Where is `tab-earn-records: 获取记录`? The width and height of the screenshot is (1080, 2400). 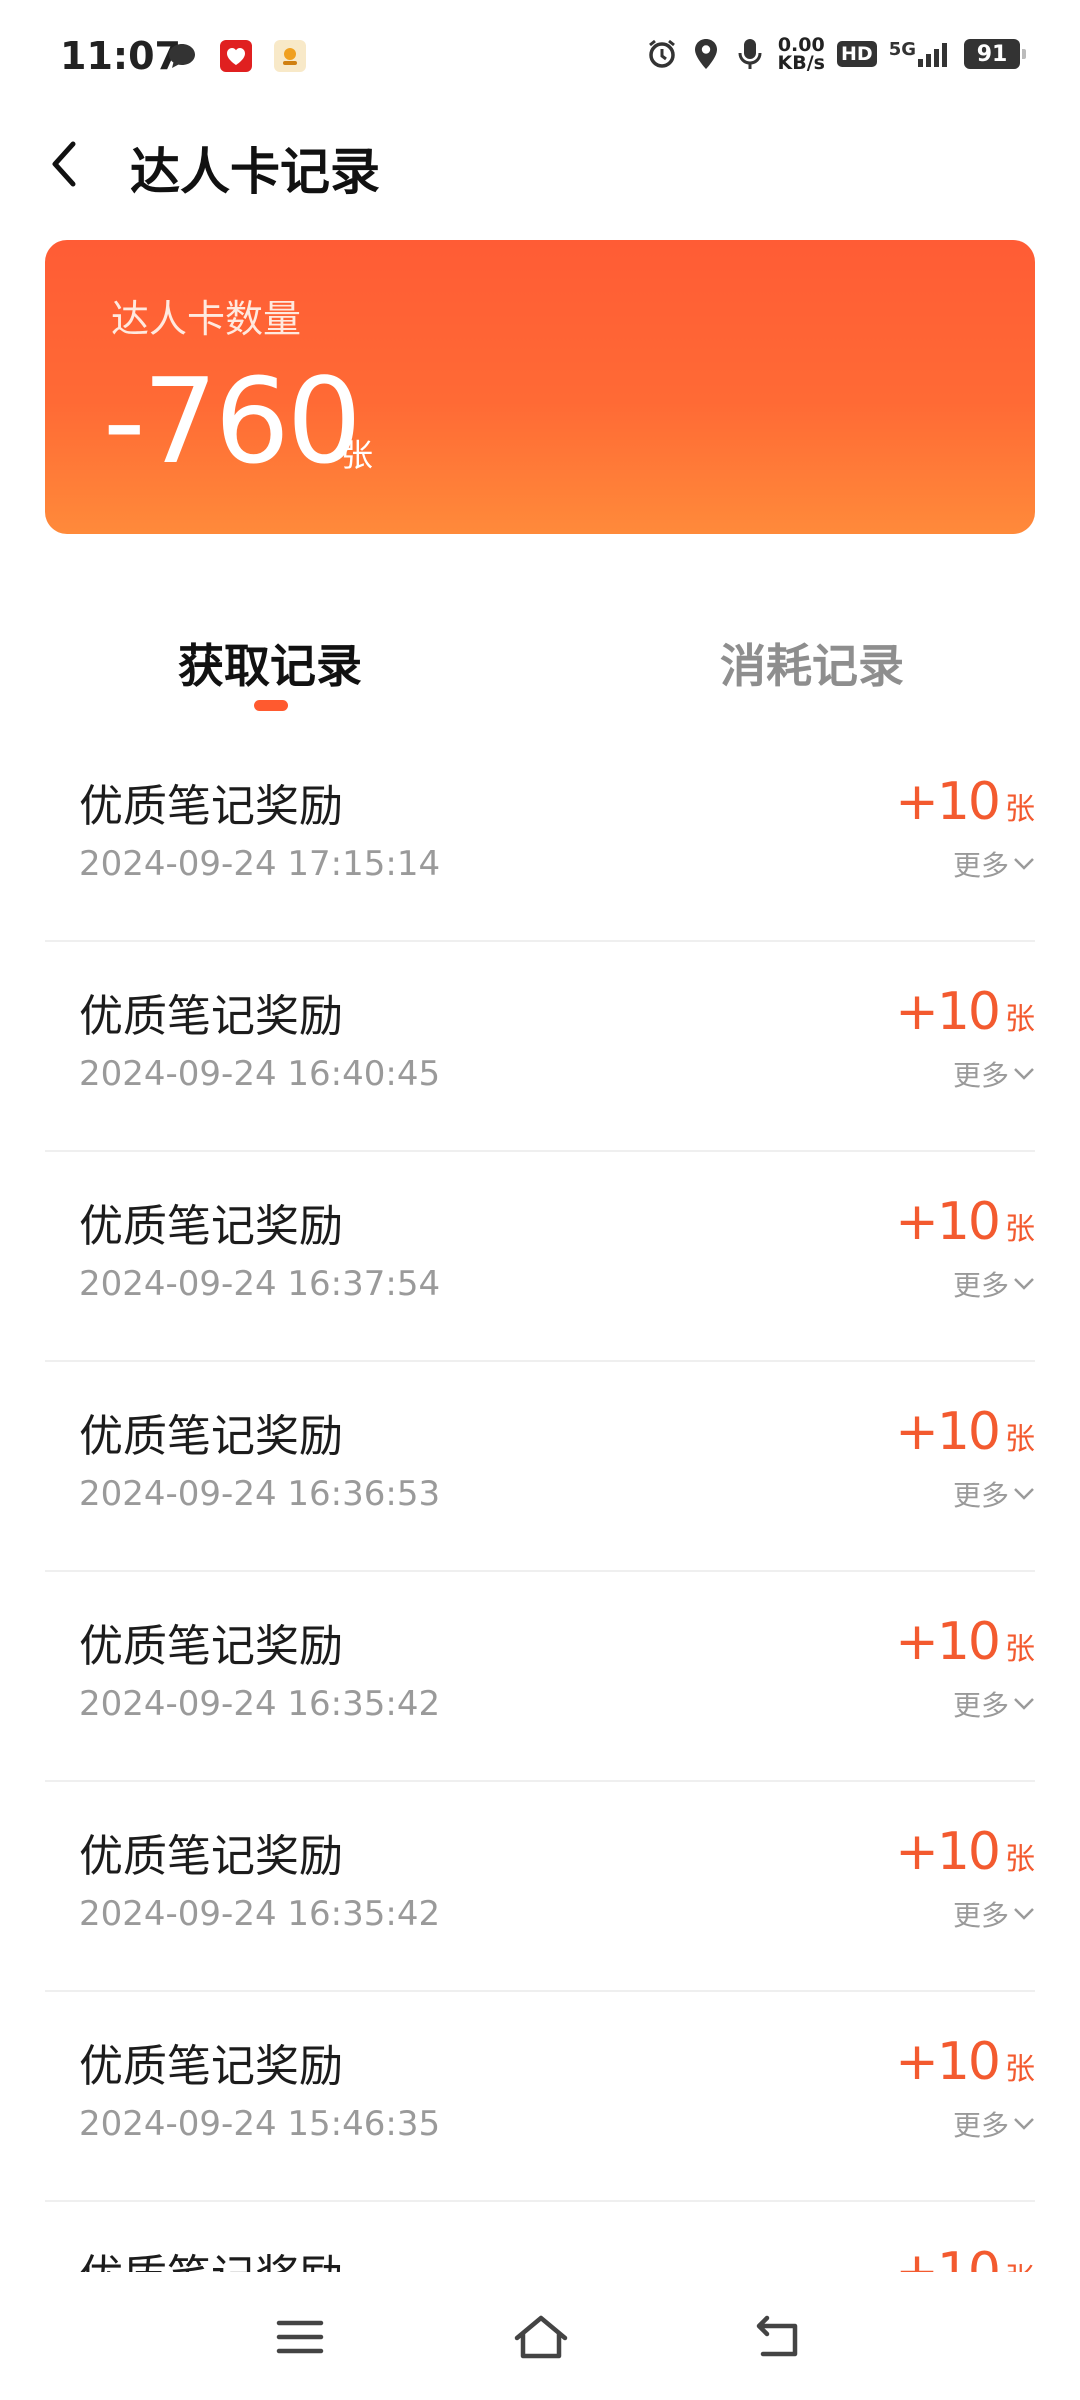 tab-earn-records: 获取记录 is located at coordinates (270, 663).